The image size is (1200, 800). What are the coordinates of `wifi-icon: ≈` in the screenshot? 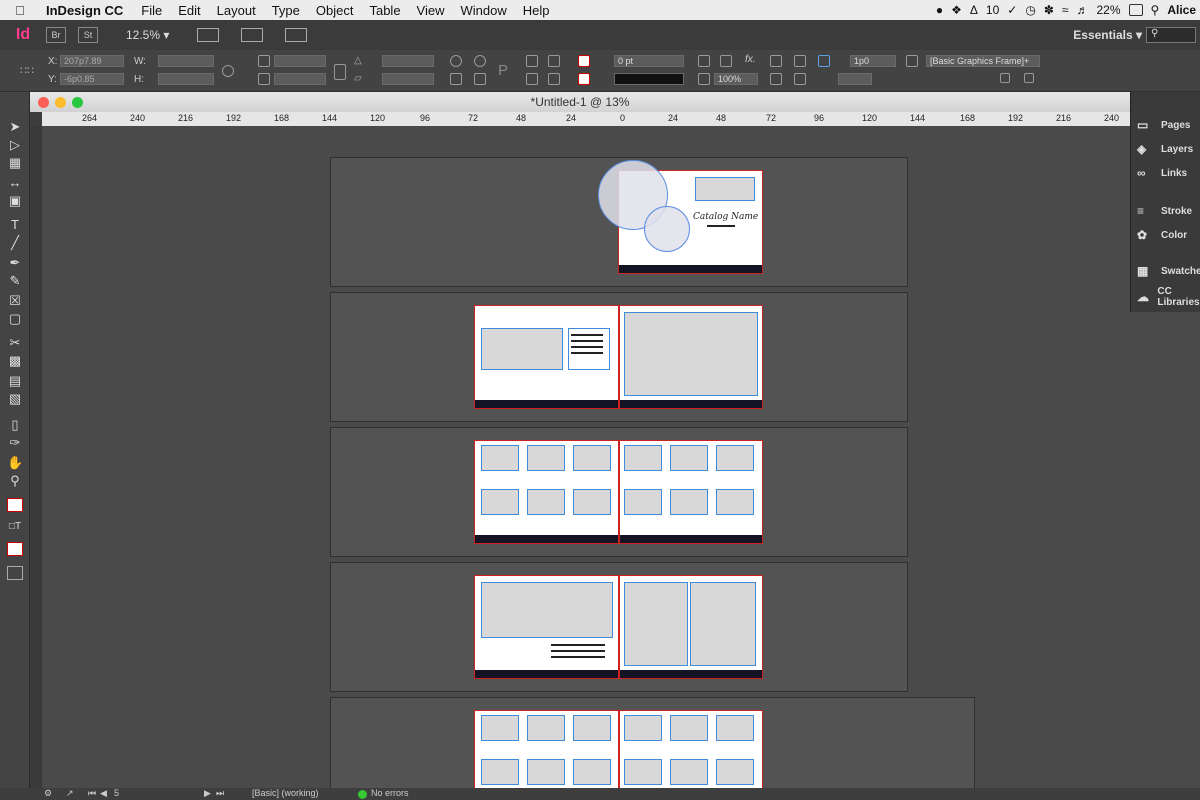 It's located at (1065, 10).